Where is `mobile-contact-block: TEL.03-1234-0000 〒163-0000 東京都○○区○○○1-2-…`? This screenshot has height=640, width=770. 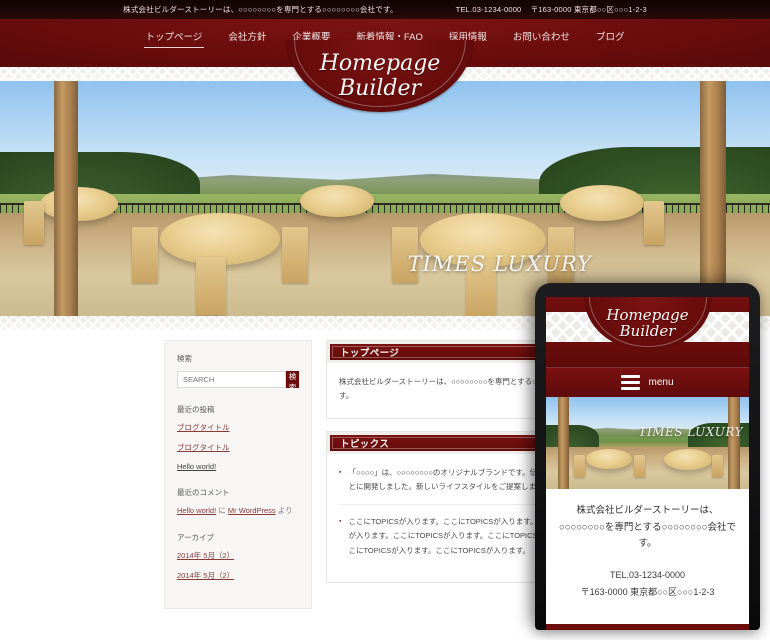
mobile-contact-block: TEL.03-1234-0000 〒163-0000 東京都○○区○○○1-2-… is located at coordinates (647, 583).